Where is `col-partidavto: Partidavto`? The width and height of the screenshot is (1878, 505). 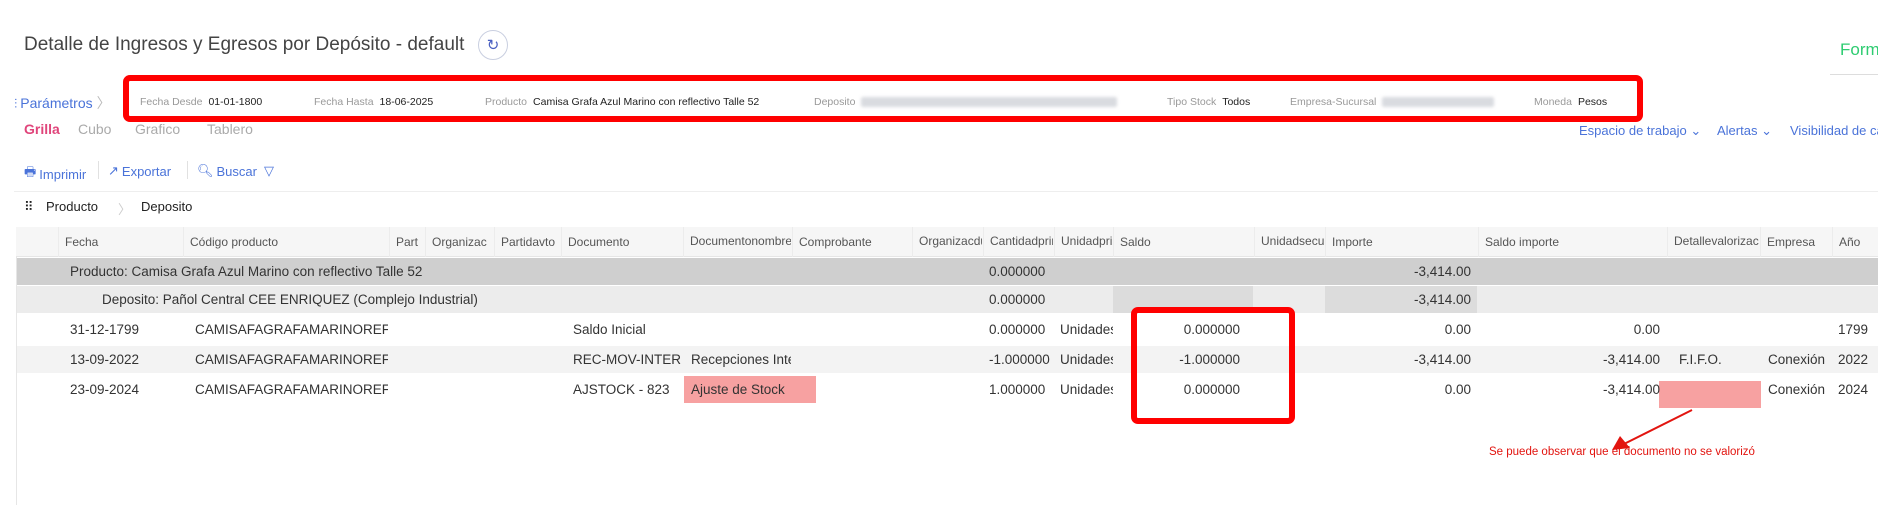 col-partidavto: Partidavto is located at coordinates (527, 242).